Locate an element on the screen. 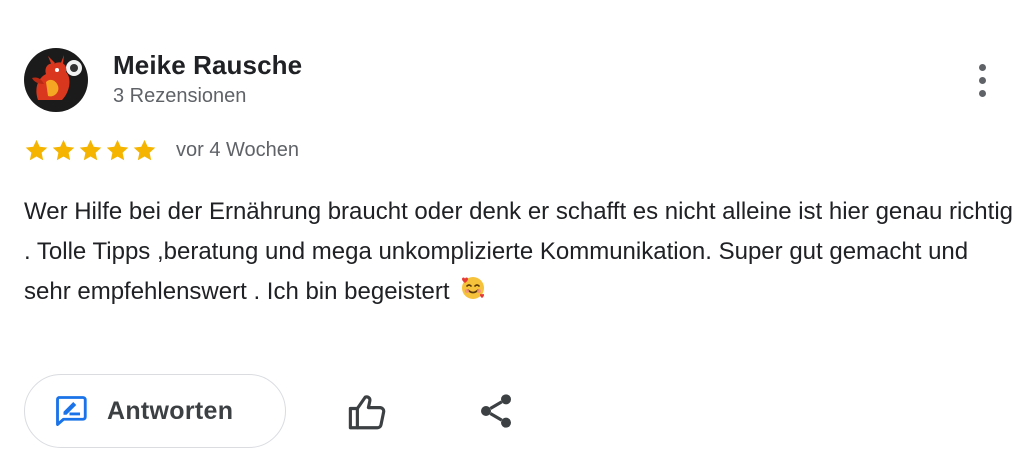 The height and width of the screenshot is (472, 1034). avatar is located at coordinates (56, 80).